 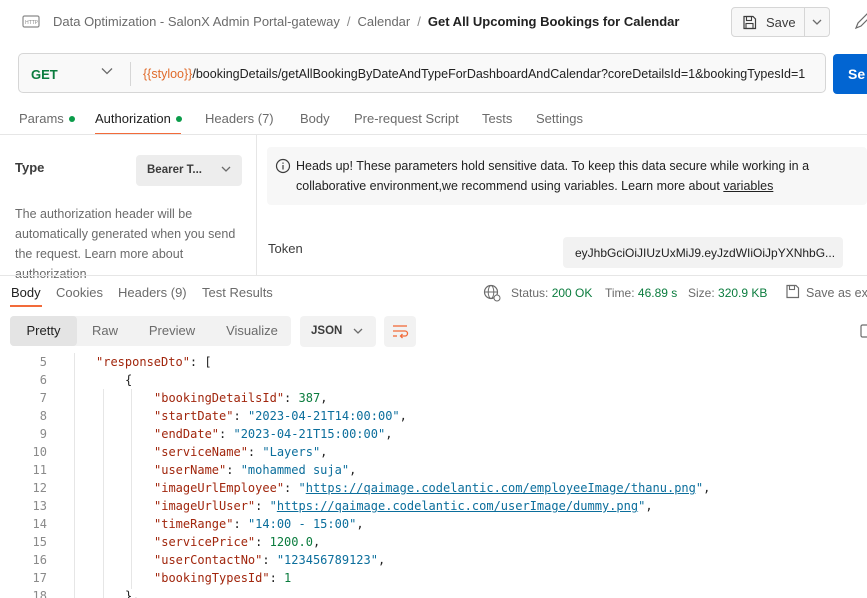 What do you see at coordinates (255, 470) in the screenshot?
I see `code-text: "userName": "mohammed suja",` at bounding box center [255, 470].